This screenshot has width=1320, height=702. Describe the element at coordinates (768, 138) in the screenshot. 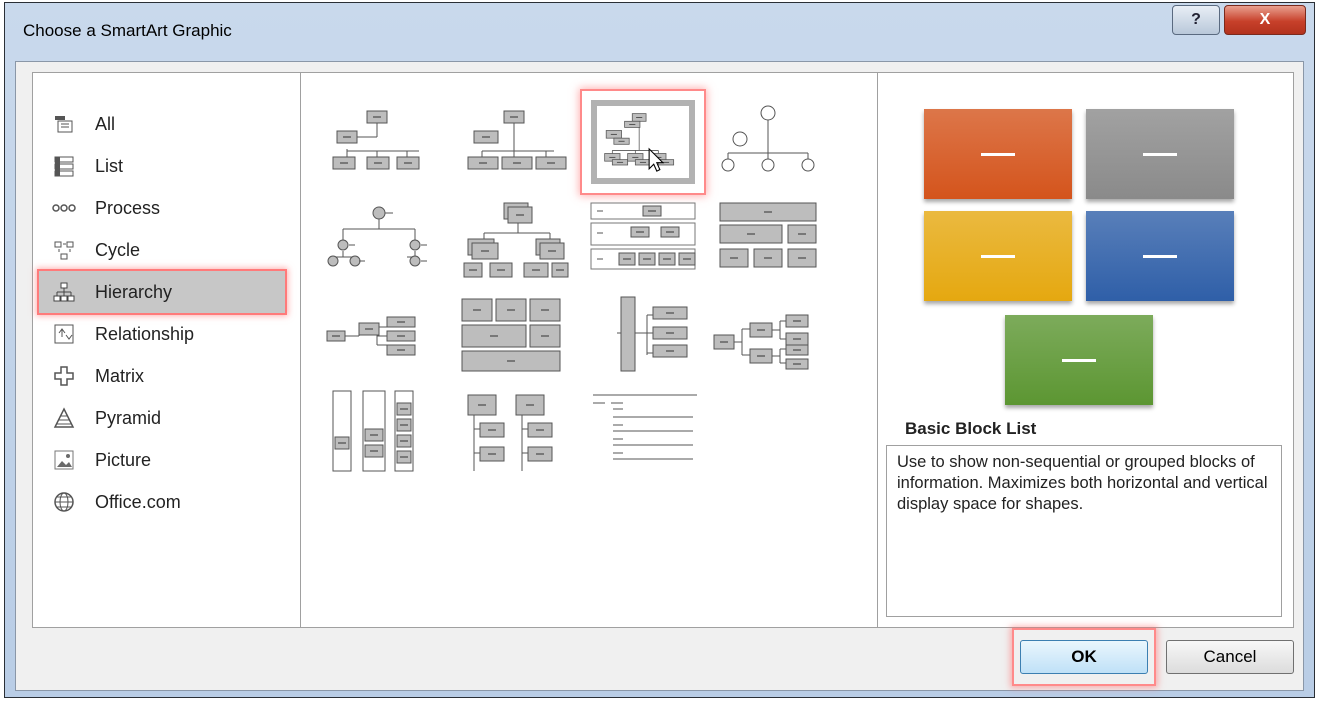

I see `circle-picture-hierarchy-icon` at that location.